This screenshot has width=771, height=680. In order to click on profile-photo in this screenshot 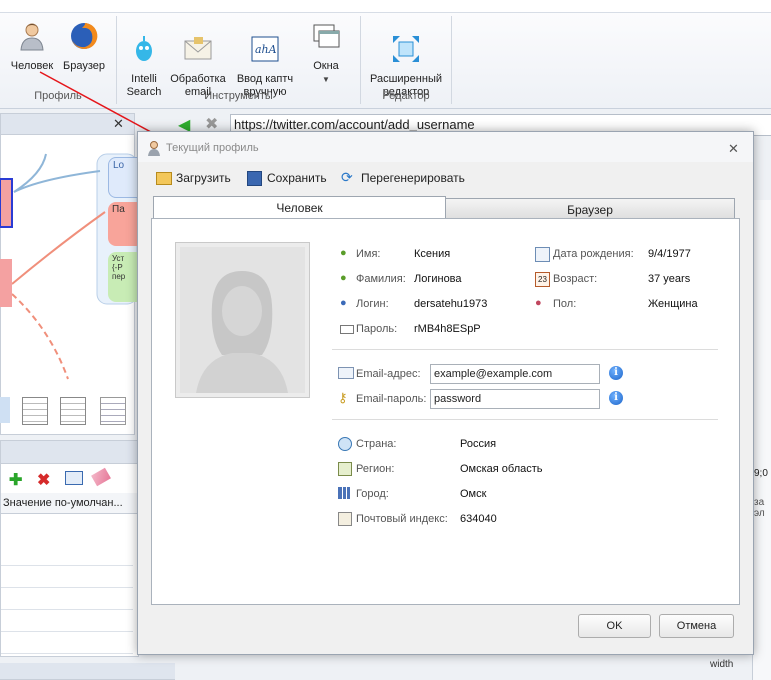, I will do `click(242, 320)`.